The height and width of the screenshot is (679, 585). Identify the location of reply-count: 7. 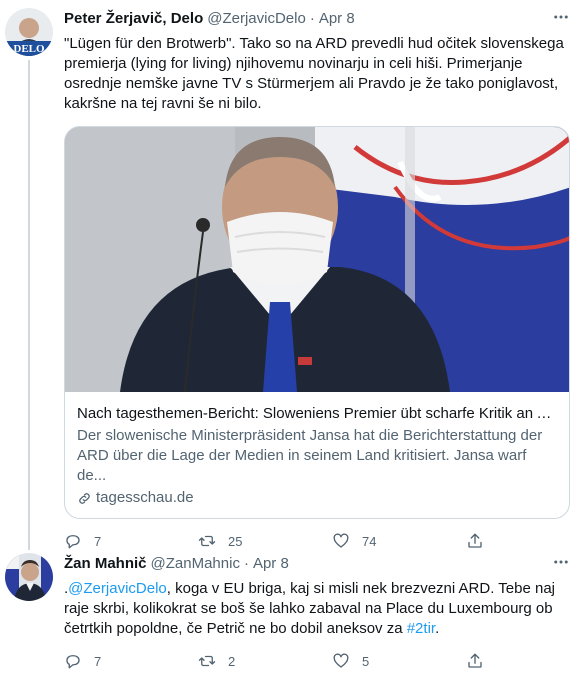
(98, 661).